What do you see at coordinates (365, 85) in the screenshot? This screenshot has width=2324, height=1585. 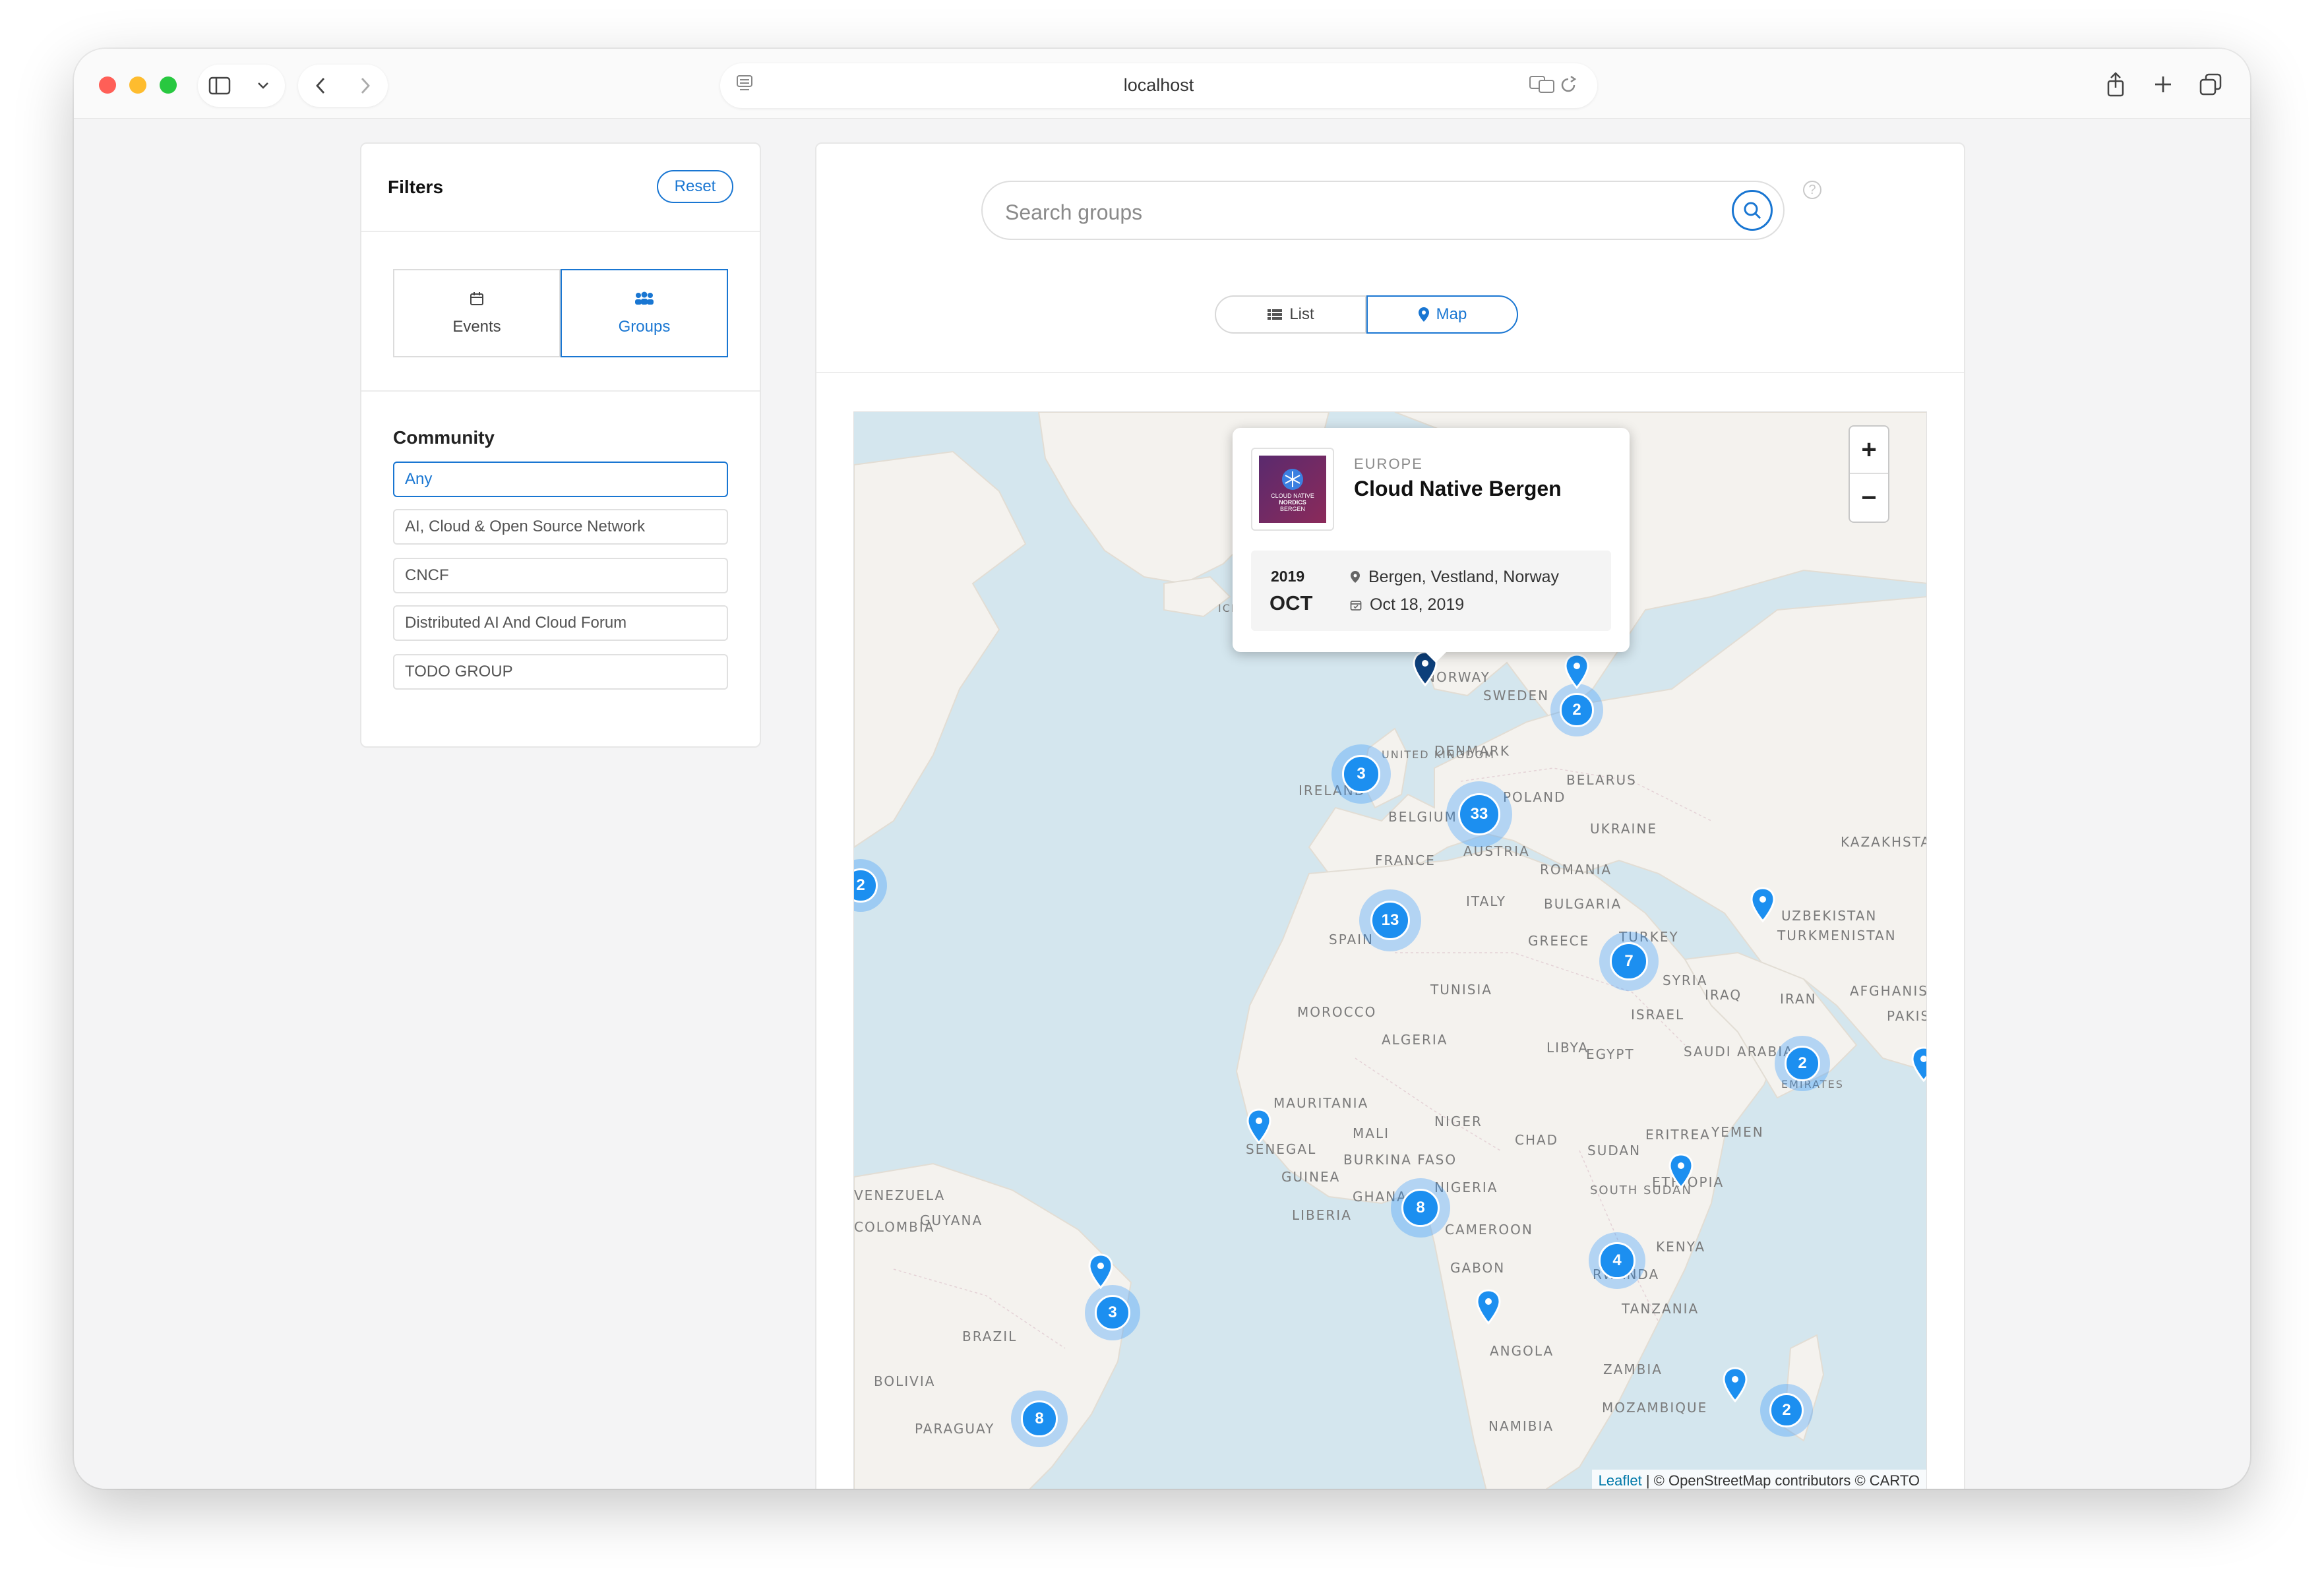 I see `forward-icon` at bounding box center [365, 85].